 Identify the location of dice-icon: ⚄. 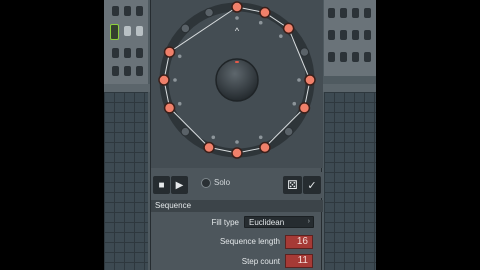
(292, 185).